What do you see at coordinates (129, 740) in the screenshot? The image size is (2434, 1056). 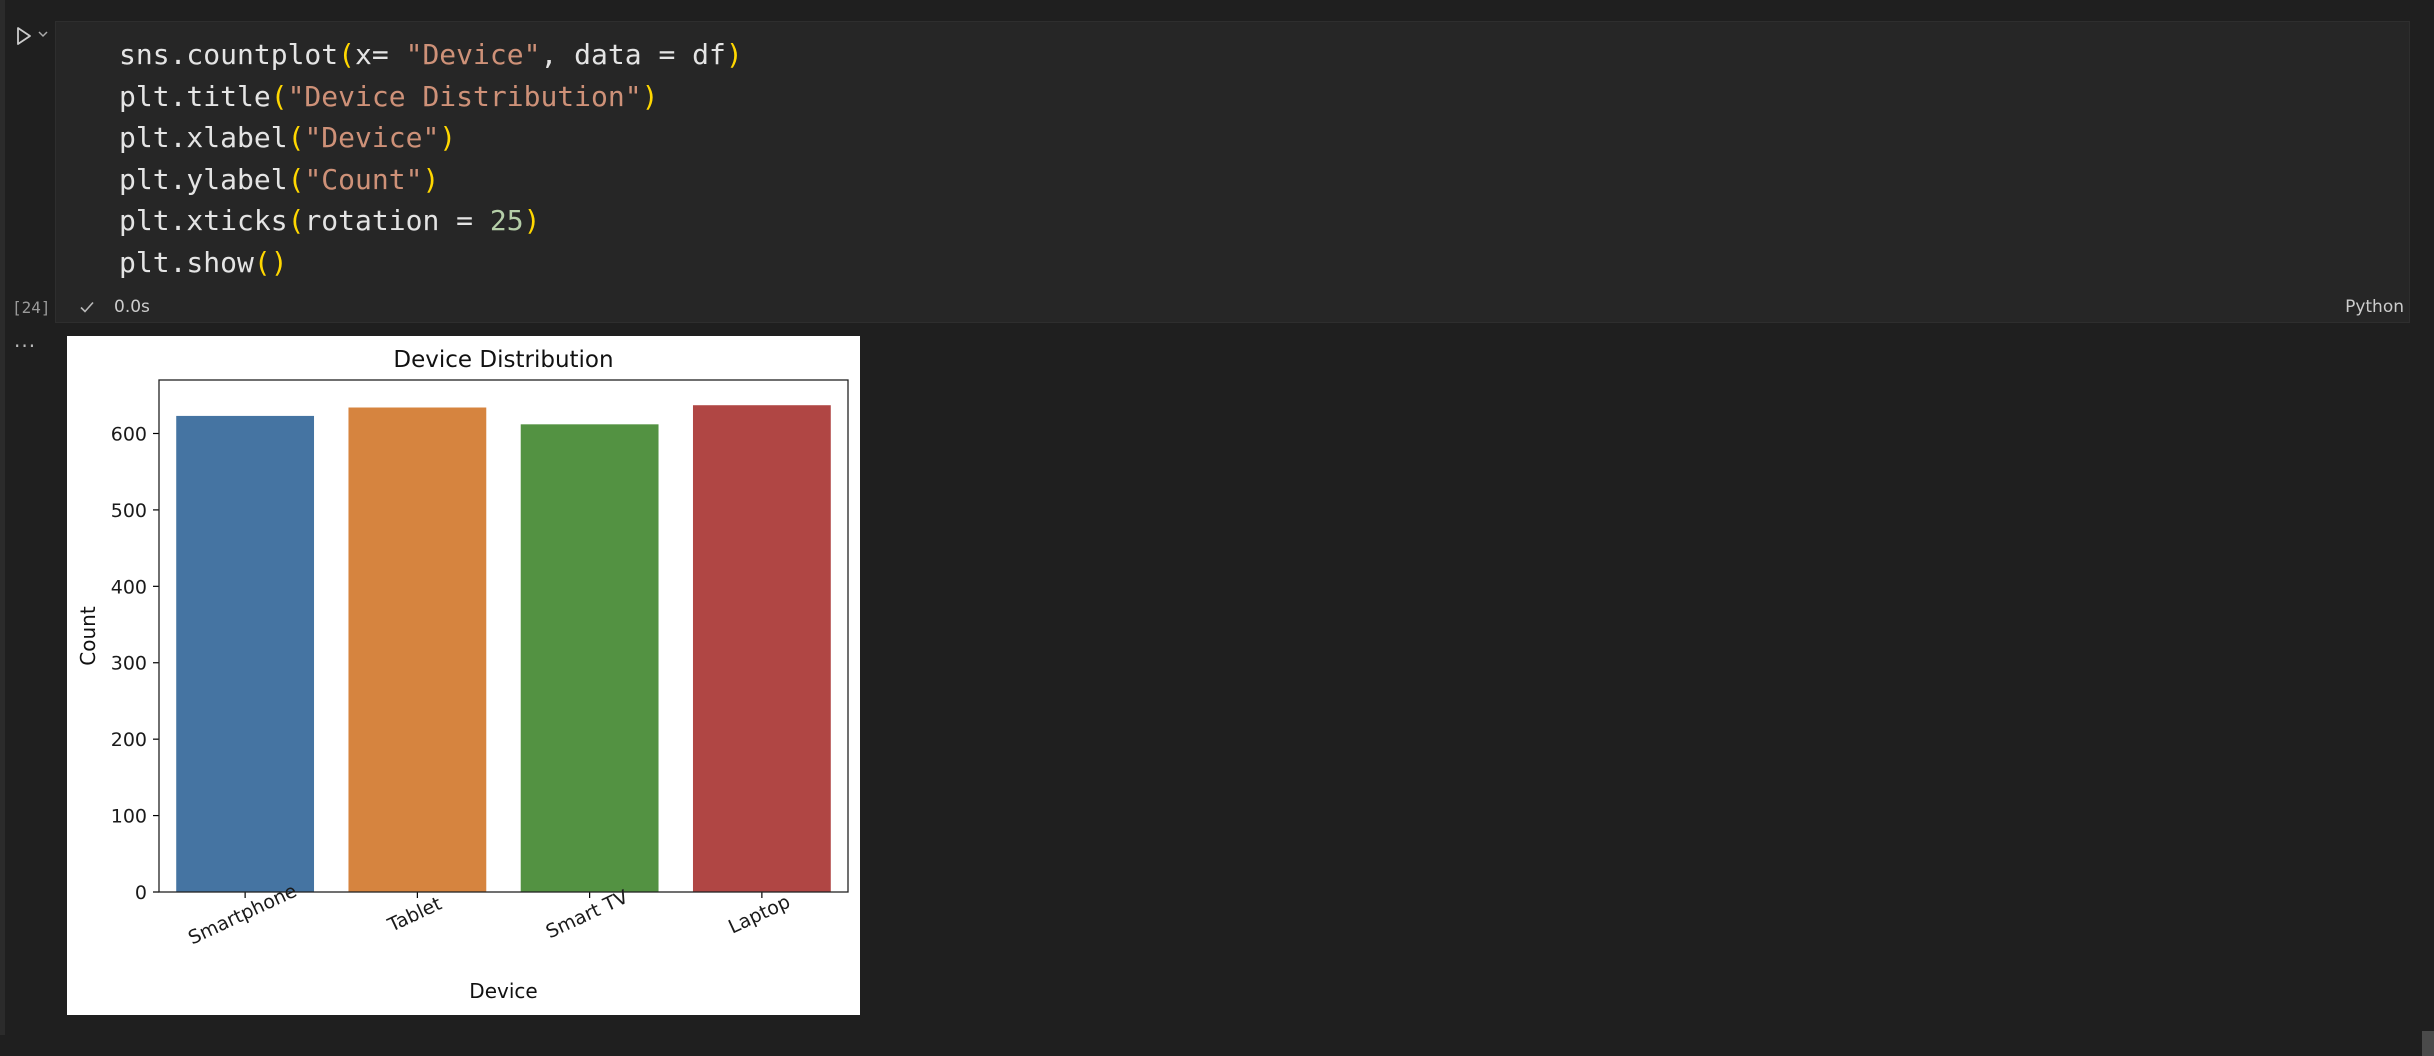 I see `y-tick-label: 200` at bounding box center [129, 740].